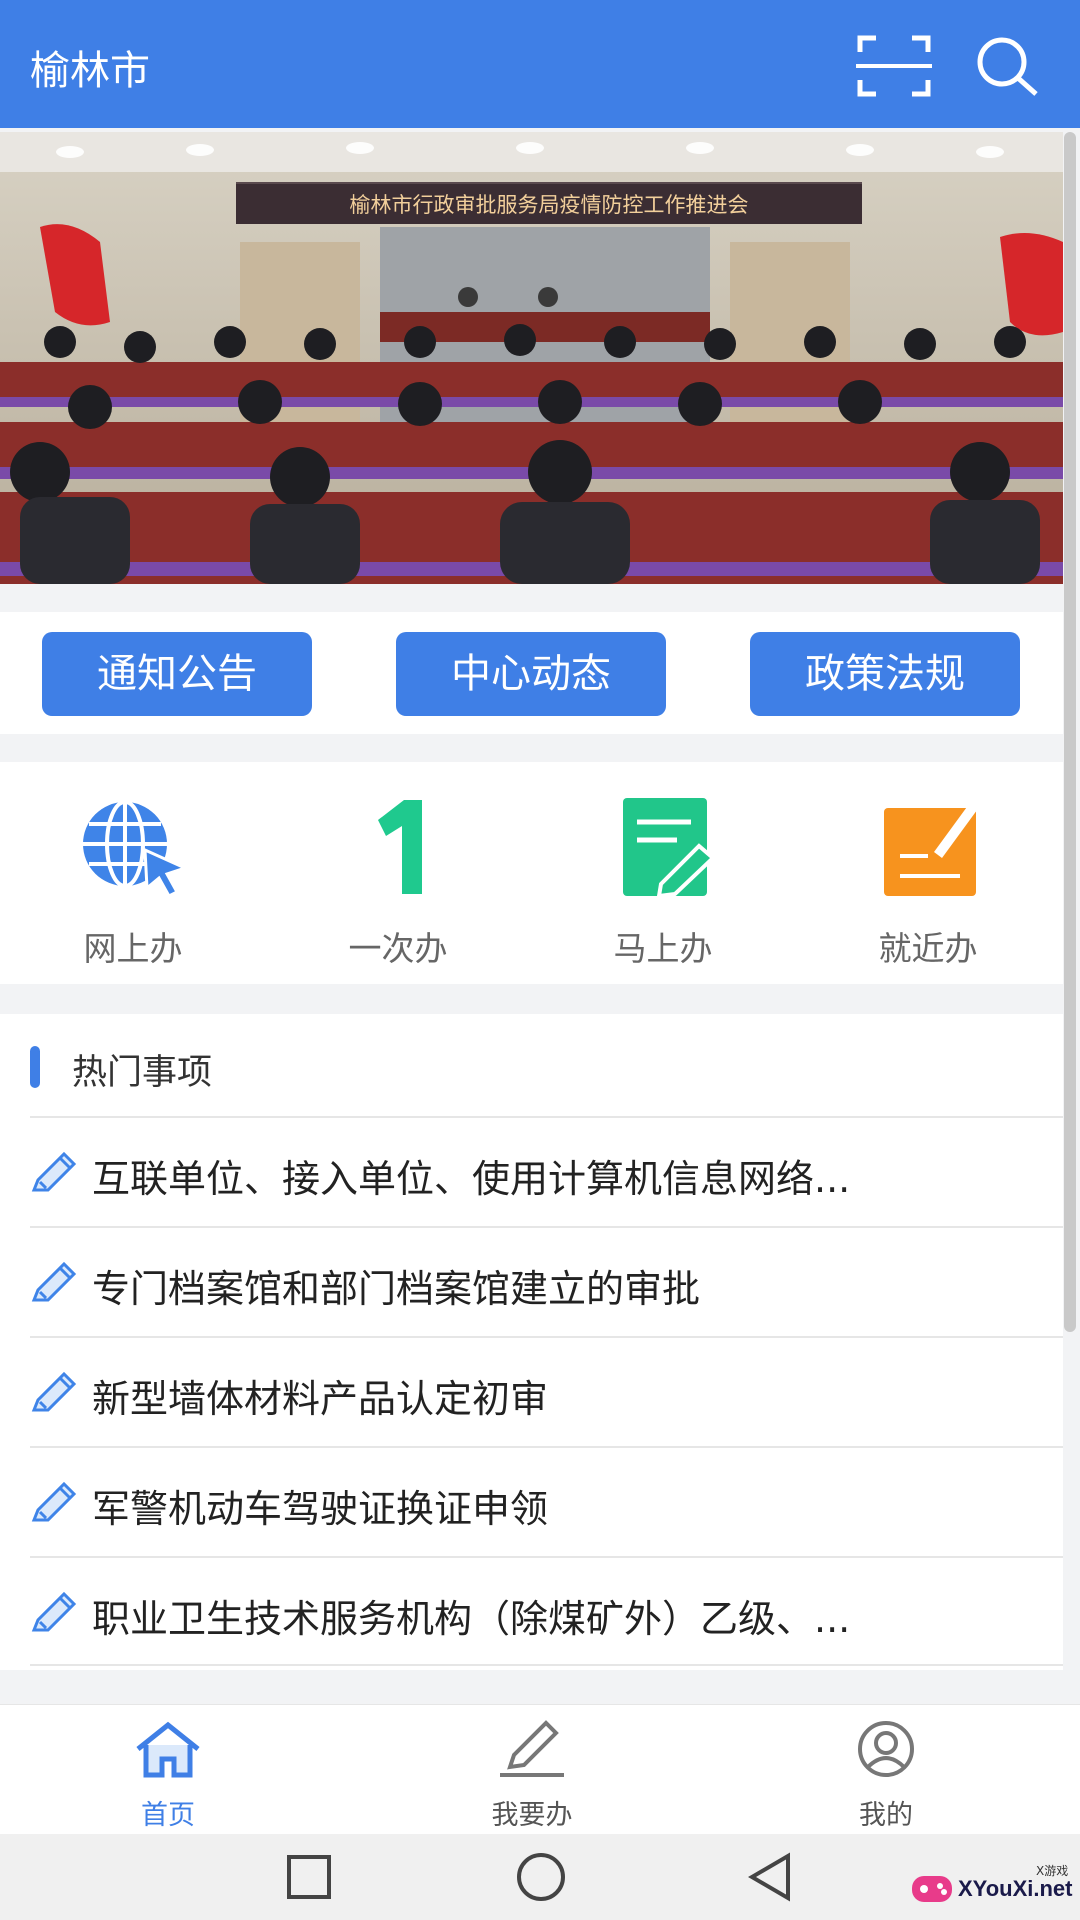 The width and height of the screenshot is (1080, 1920). What do you see at coordinates (886, 1749) in the screenshot?
I see `user-icon` at bounding box center [886, 1749].